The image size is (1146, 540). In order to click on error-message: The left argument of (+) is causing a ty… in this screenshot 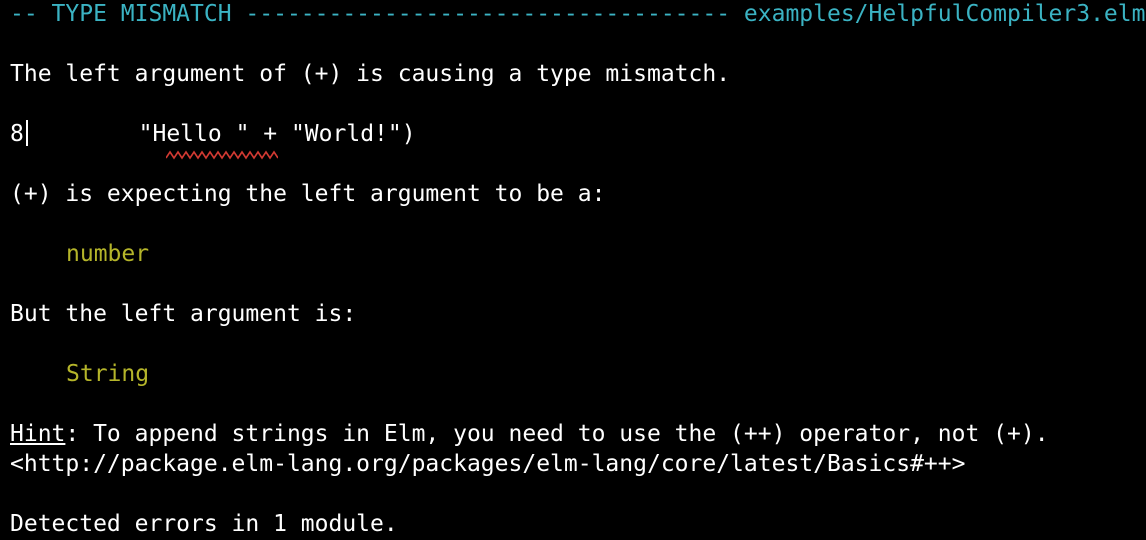, I will do `click(370, 74)`.